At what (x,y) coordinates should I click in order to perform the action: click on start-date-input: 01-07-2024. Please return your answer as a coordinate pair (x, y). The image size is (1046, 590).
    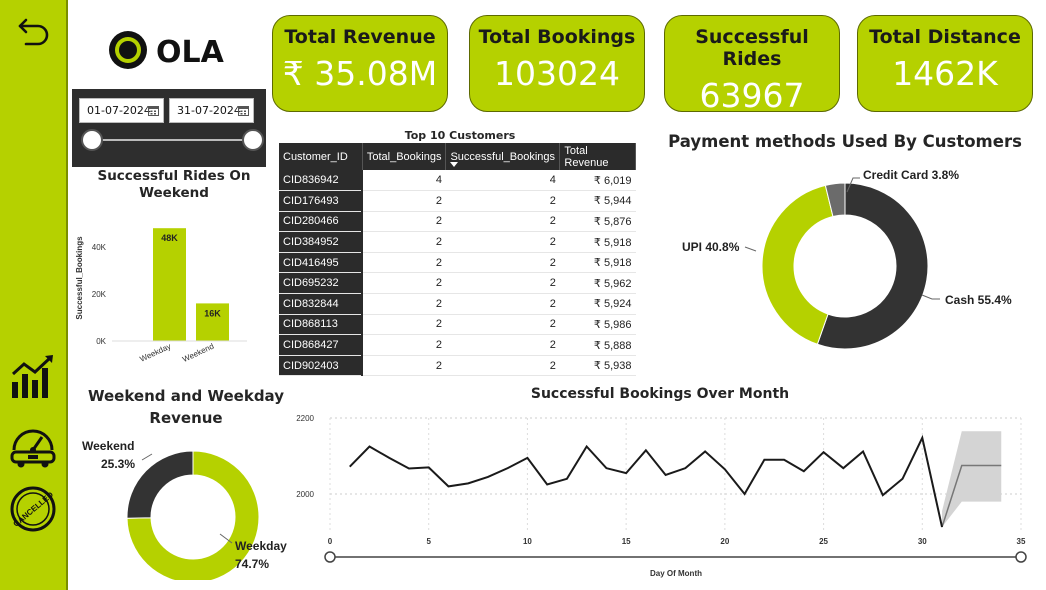
    Looking at the image, I should click on (121, 110).